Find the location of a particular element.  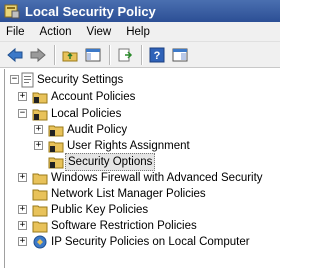

tree-label: Software Restriction Policies is located at coordinates (124, 226).